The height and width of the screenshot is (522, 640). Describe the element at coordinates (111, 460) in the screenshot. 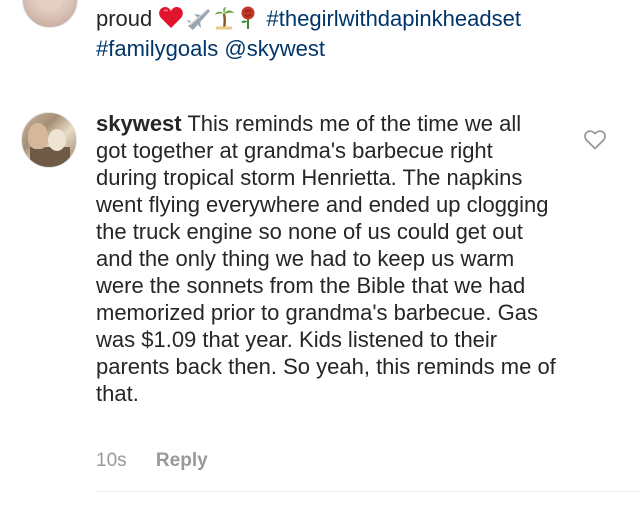

I see `comment-timestamp: 10s` at that location.